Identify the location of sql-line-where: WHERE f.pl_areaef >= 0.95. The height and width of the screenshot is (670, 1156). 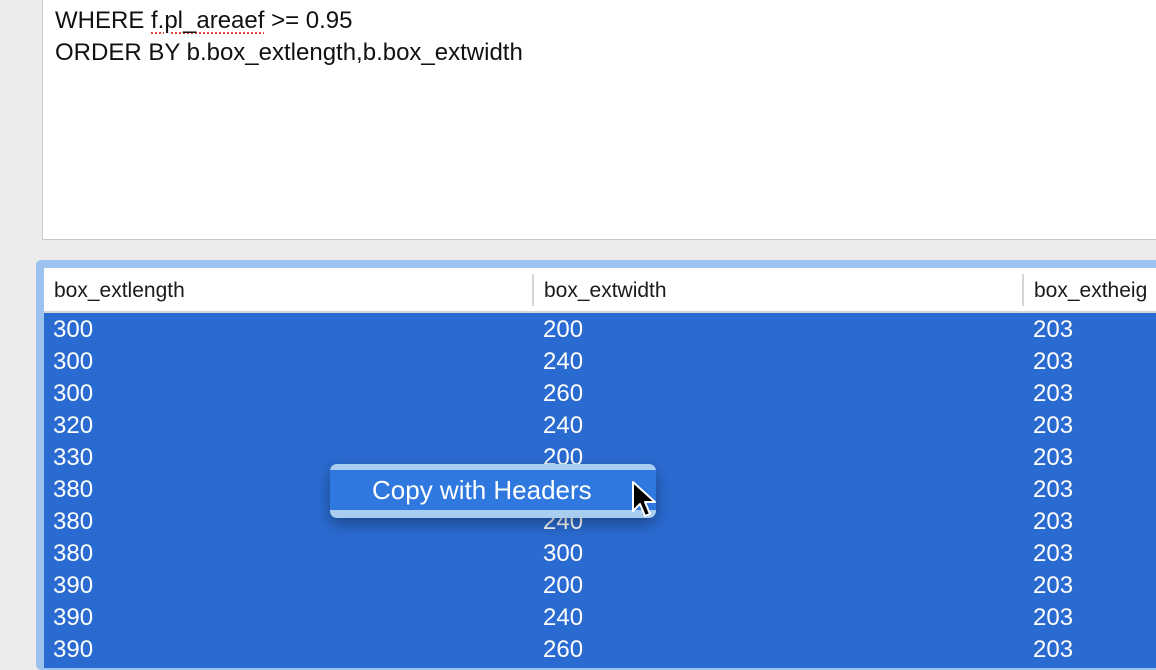
(204, 21).